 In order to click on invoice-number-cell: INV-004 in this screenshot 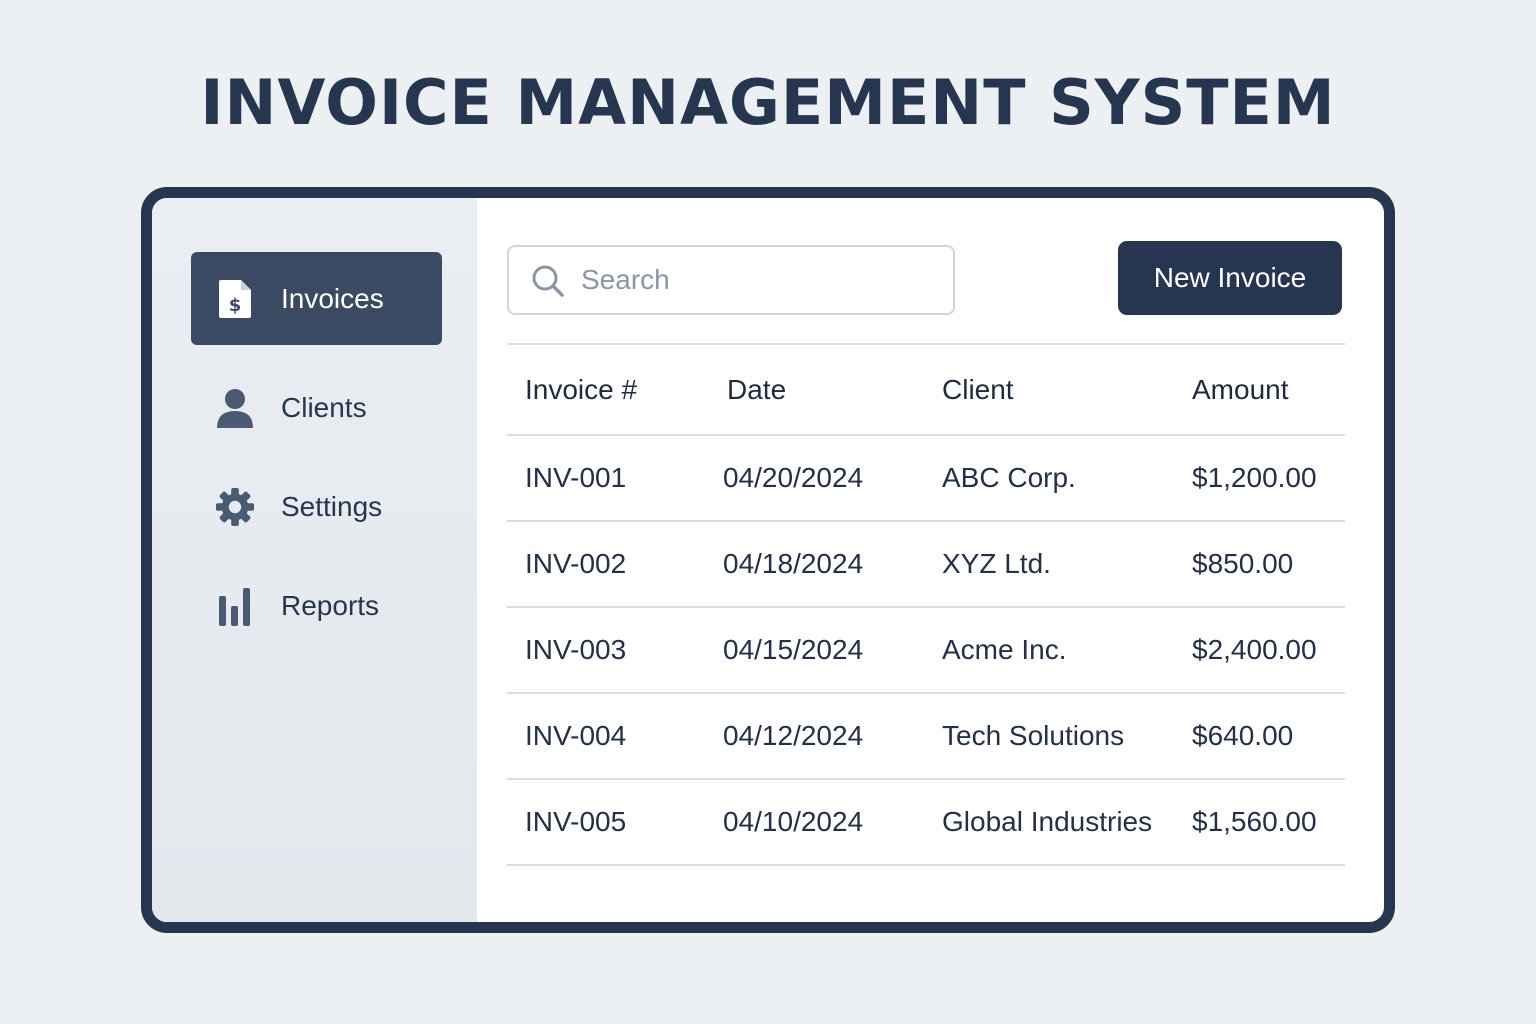, I will do `click(576, 735)`.